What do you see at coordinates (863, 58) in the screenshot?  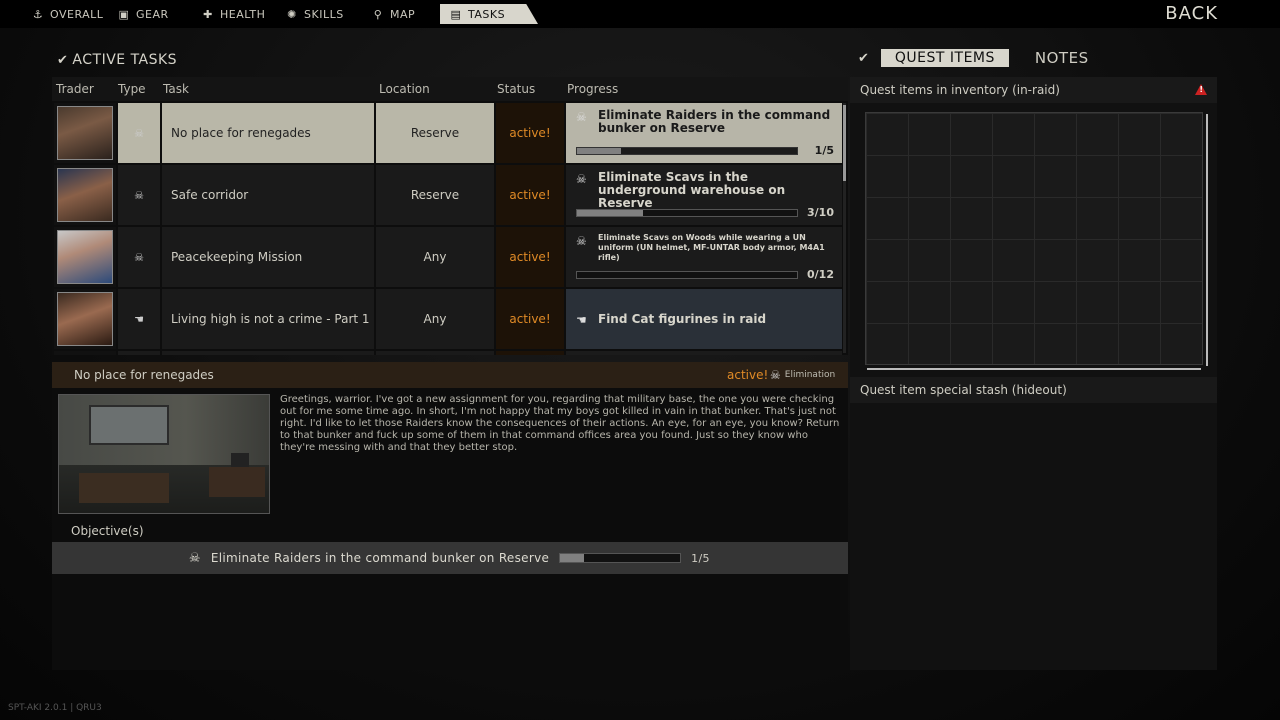 I see `check-circle-icon: ✔` at bounding box center [863, 58].